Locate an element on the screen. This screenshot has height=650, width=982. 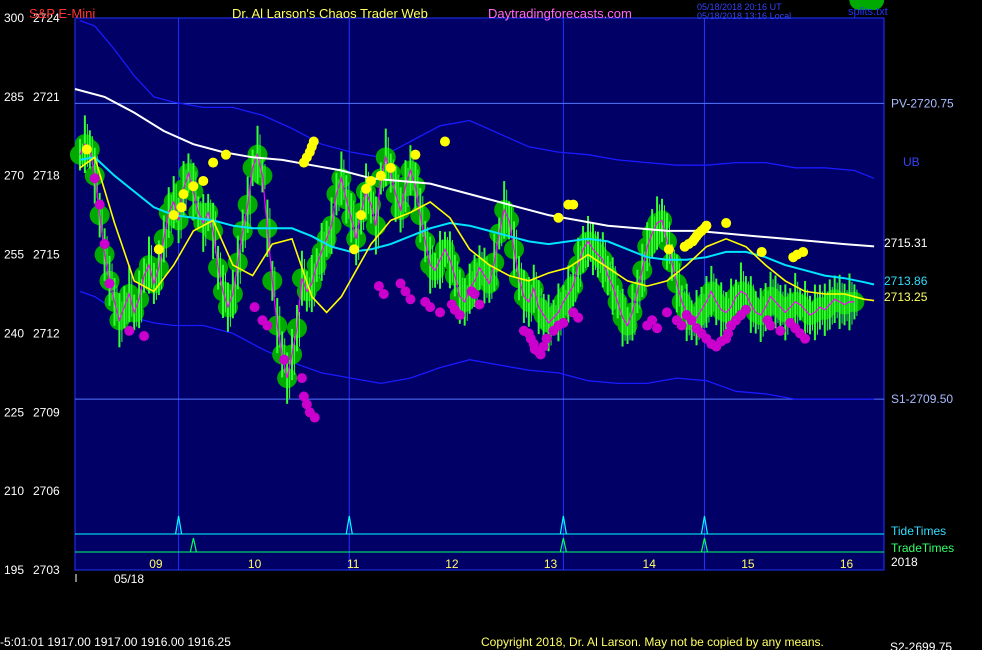
instrument-title: S&P E-Mini is located at coordinates (62, 13).